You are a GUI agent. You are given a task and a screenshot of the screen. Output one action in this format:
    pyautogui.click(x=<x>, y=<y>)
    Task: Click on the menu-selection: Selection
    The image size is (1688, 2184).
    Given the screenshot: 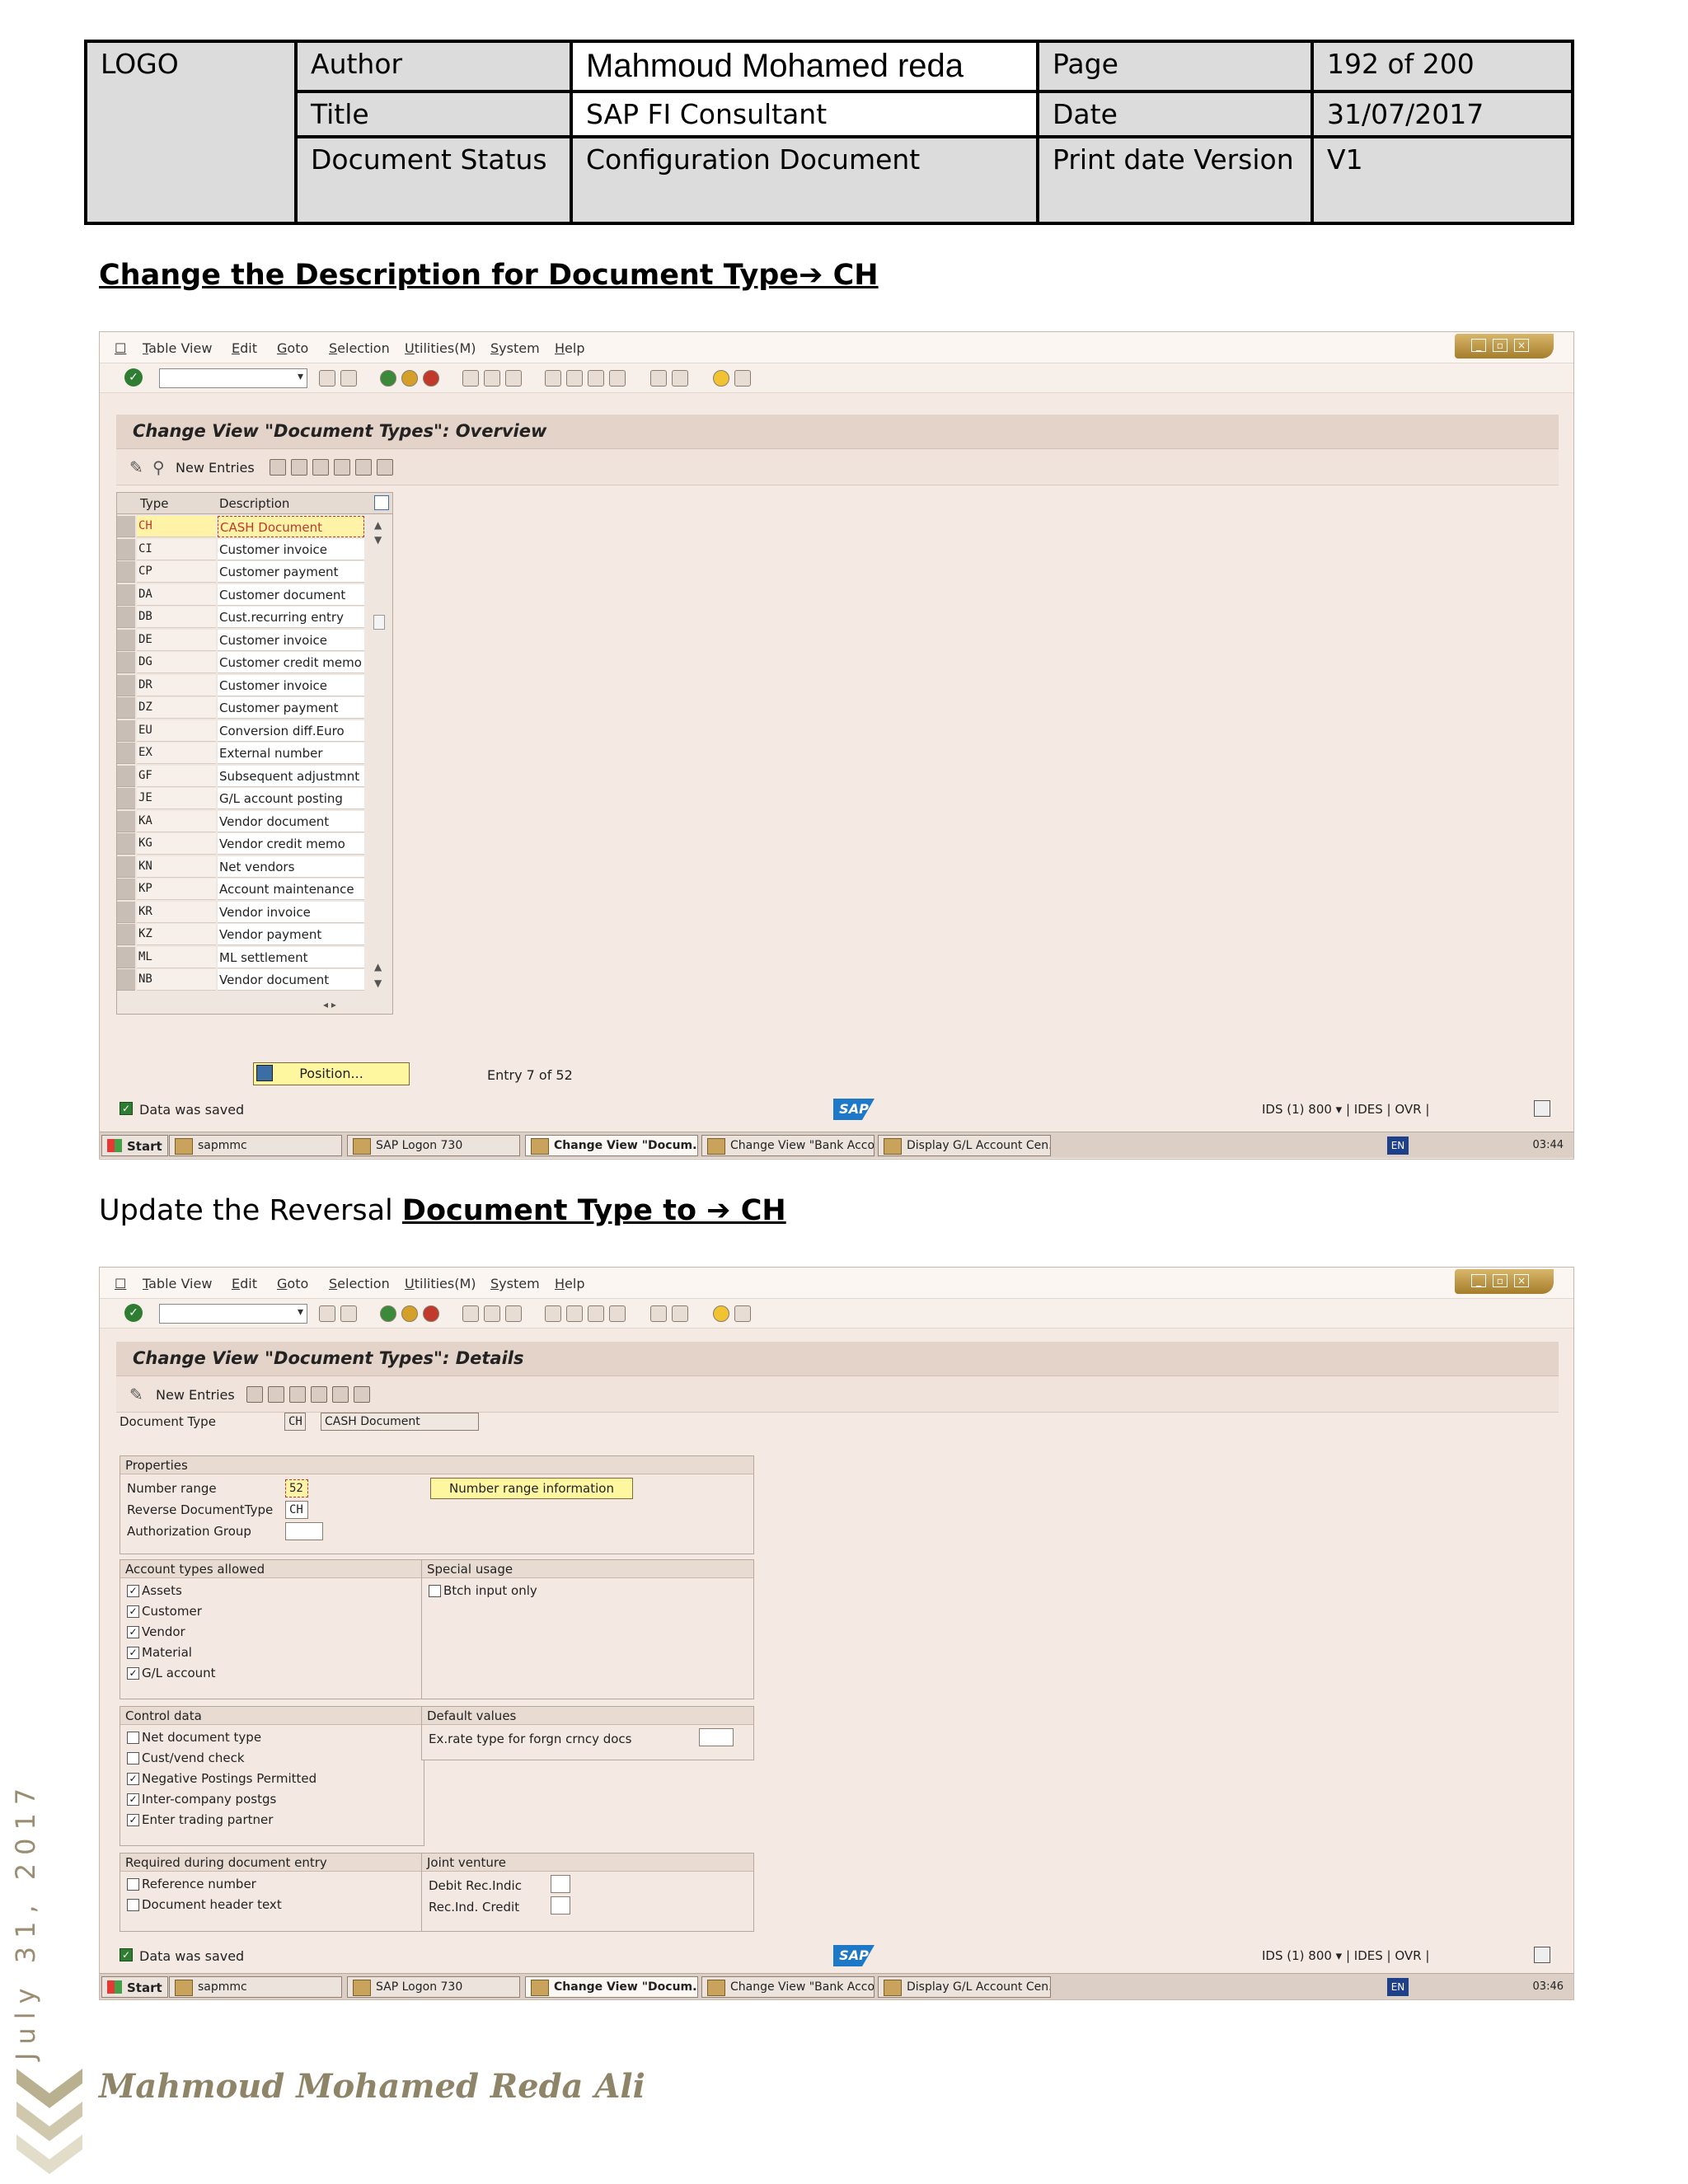 What is the action you would take?
    pyautogui.click(x=360, y=1283)
    